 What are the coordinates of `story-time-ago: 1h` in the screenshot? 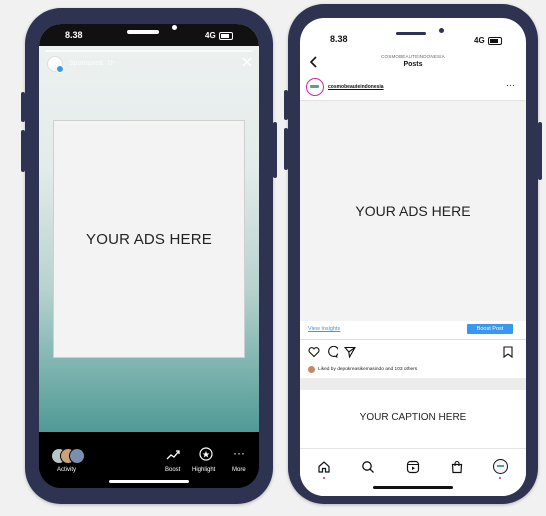 It's located at (111, 63).